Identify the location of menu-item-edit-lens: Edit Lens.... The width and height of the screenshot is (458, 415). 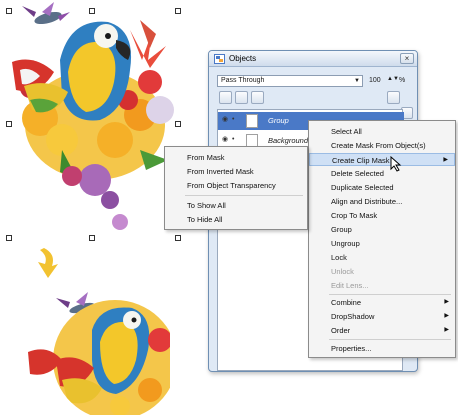
(350, 285).